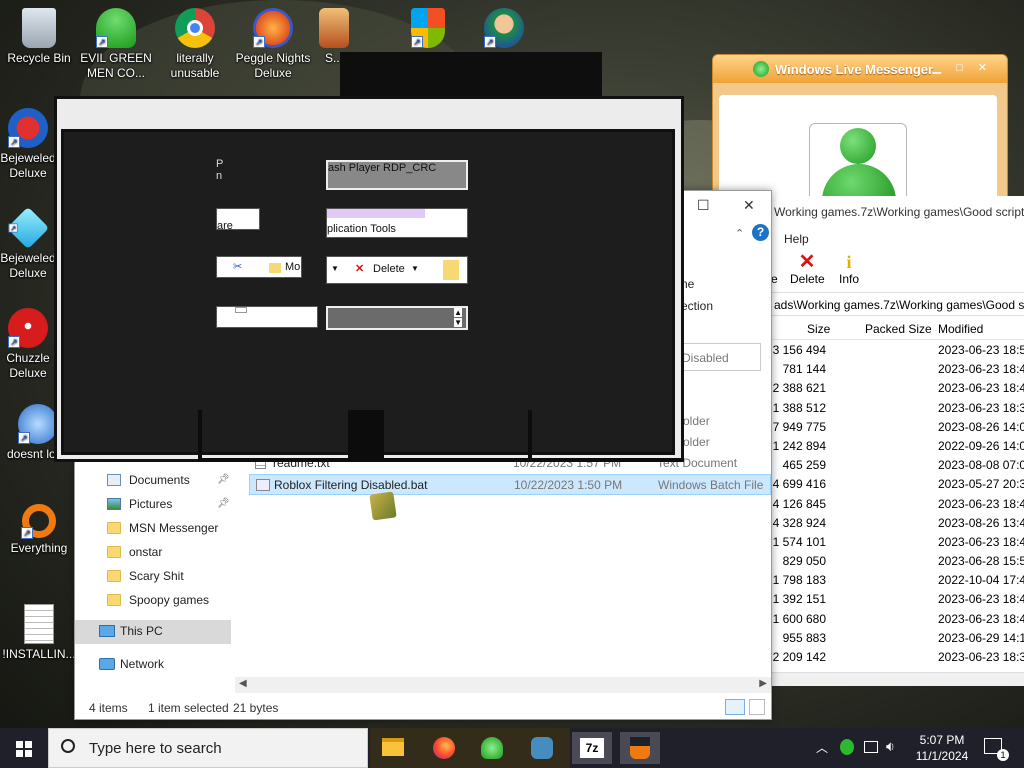  I want to click on folder-icon, so click(114, 600).